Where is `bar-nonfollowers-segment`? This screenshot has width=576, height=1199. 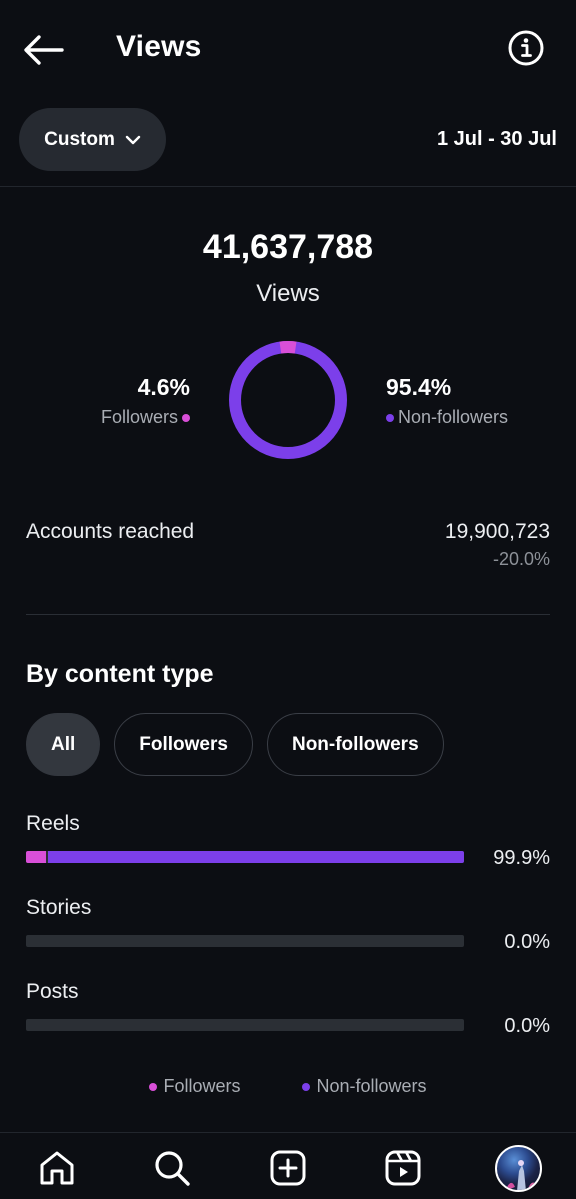
bar-nonfollowers-segment is located at coordinates (256, 857).